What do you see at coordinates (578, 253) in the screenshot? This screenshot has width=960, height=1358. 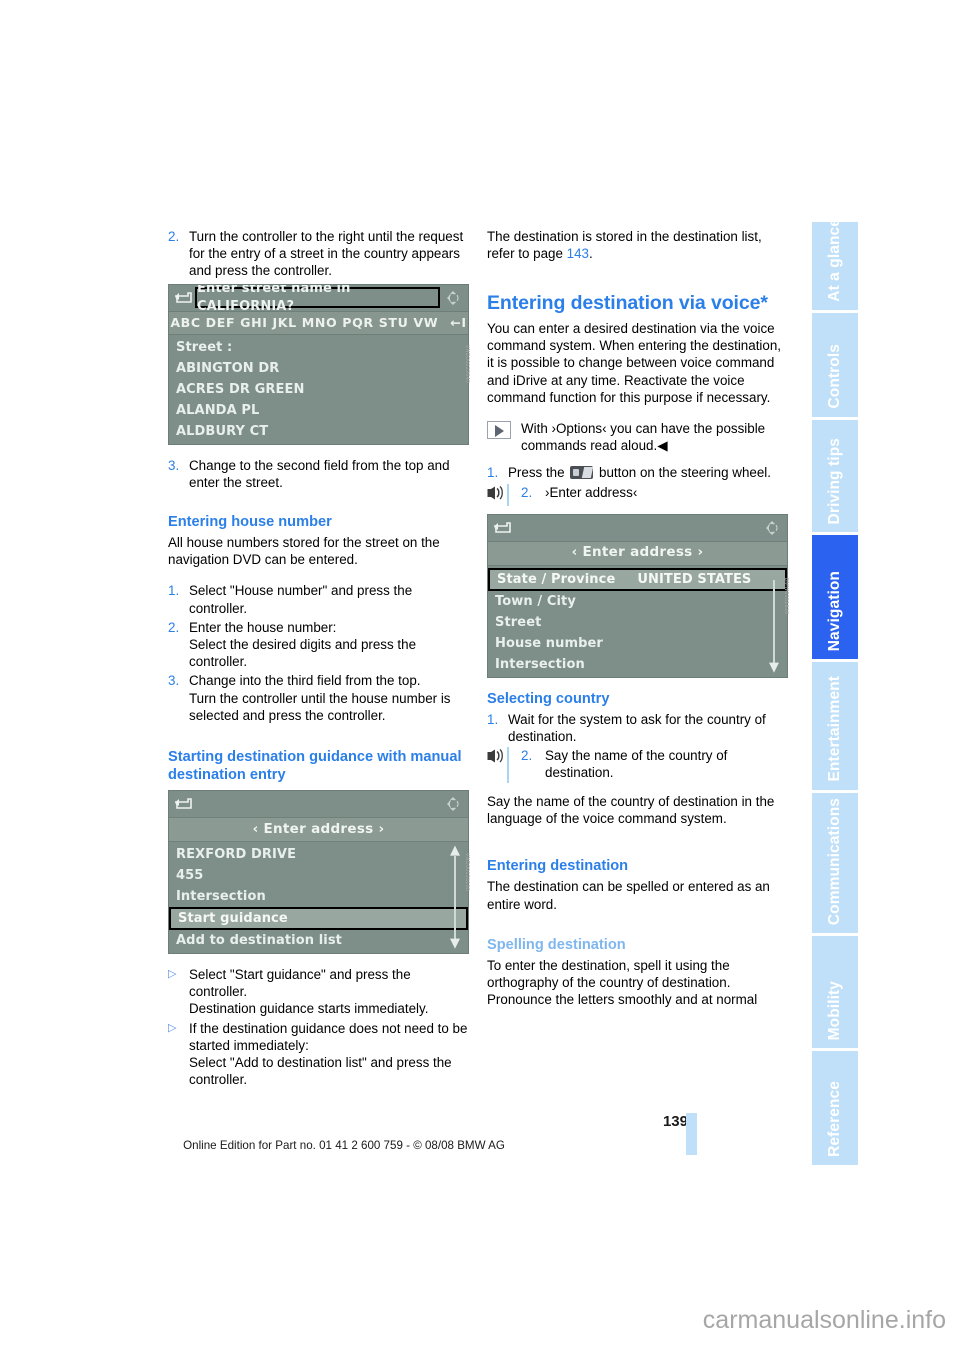 I see `page-cross-reference: 143` at bounding box center [578, 253].